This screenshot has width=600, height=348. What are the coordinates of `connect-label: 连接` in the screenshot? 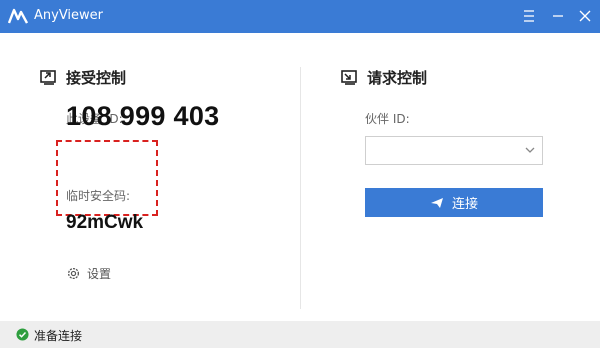 It's located at (464, 203).